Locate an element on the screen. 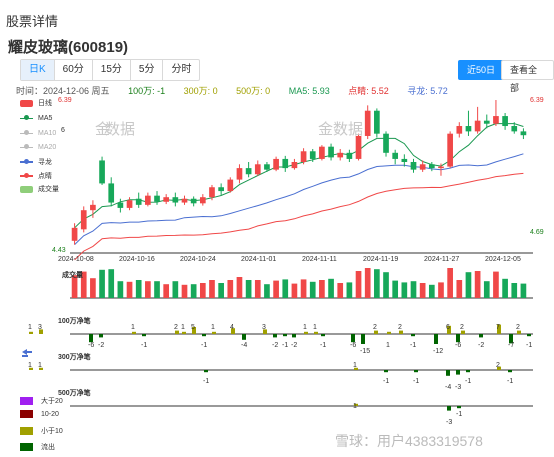  x-tick-label: 2024-11-27 is located at coordinates (442, 259).